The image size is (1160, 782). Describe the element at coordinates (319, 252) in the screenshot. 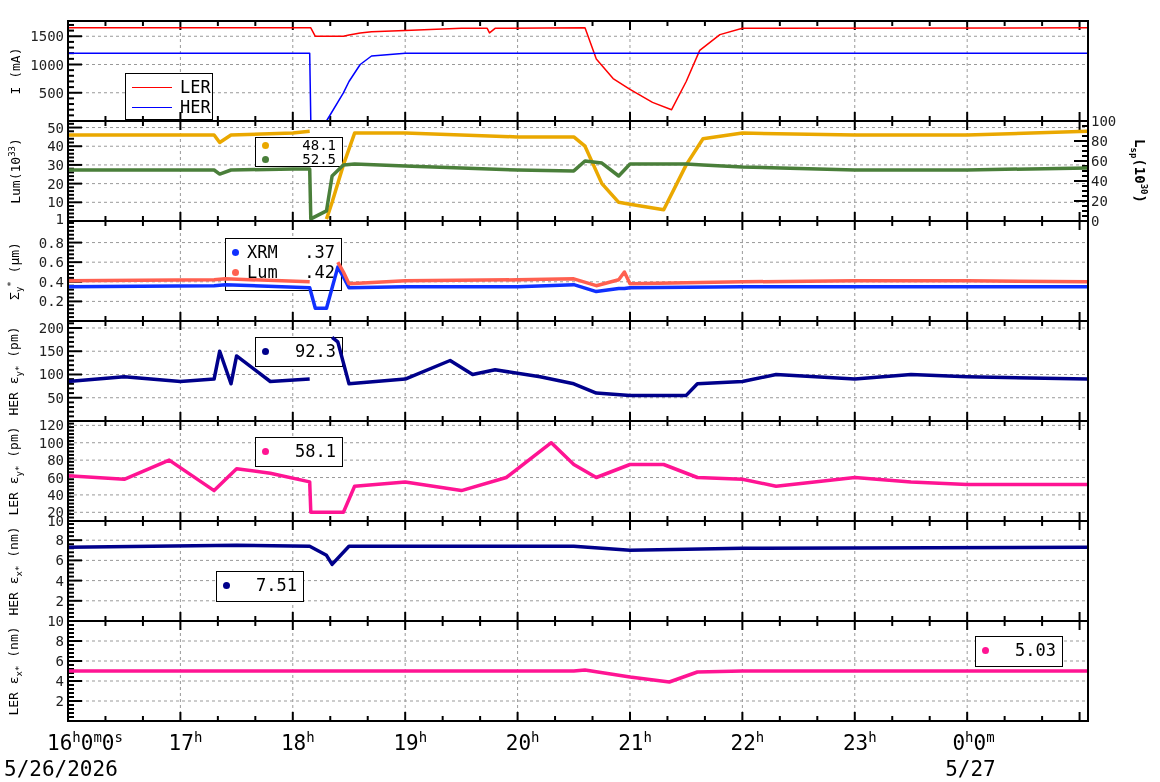

I see `legend-value: .37` at that location.